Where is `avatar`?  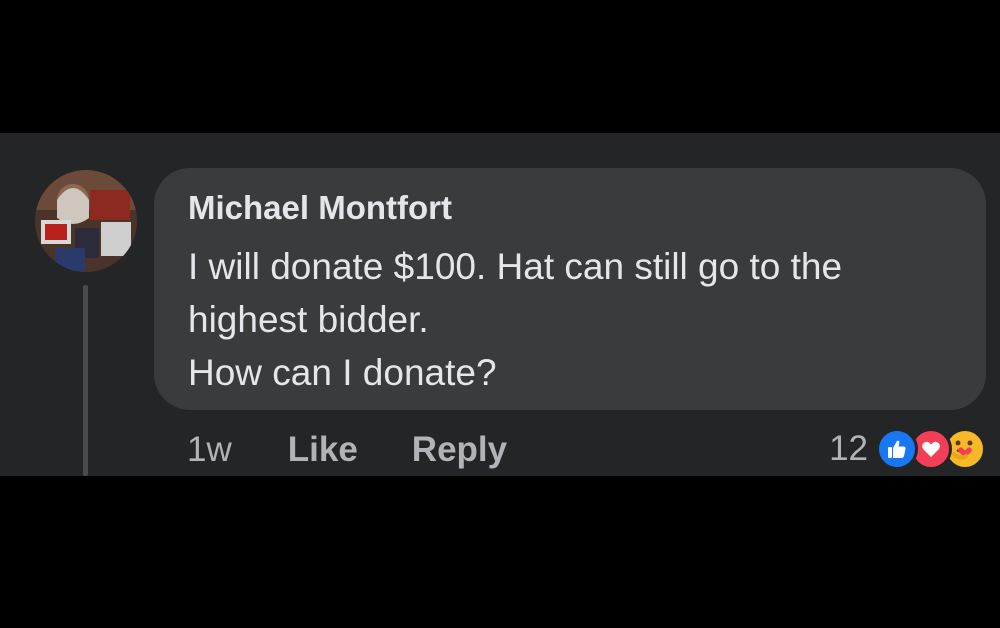 avatar is located at coordinates (86, 221).